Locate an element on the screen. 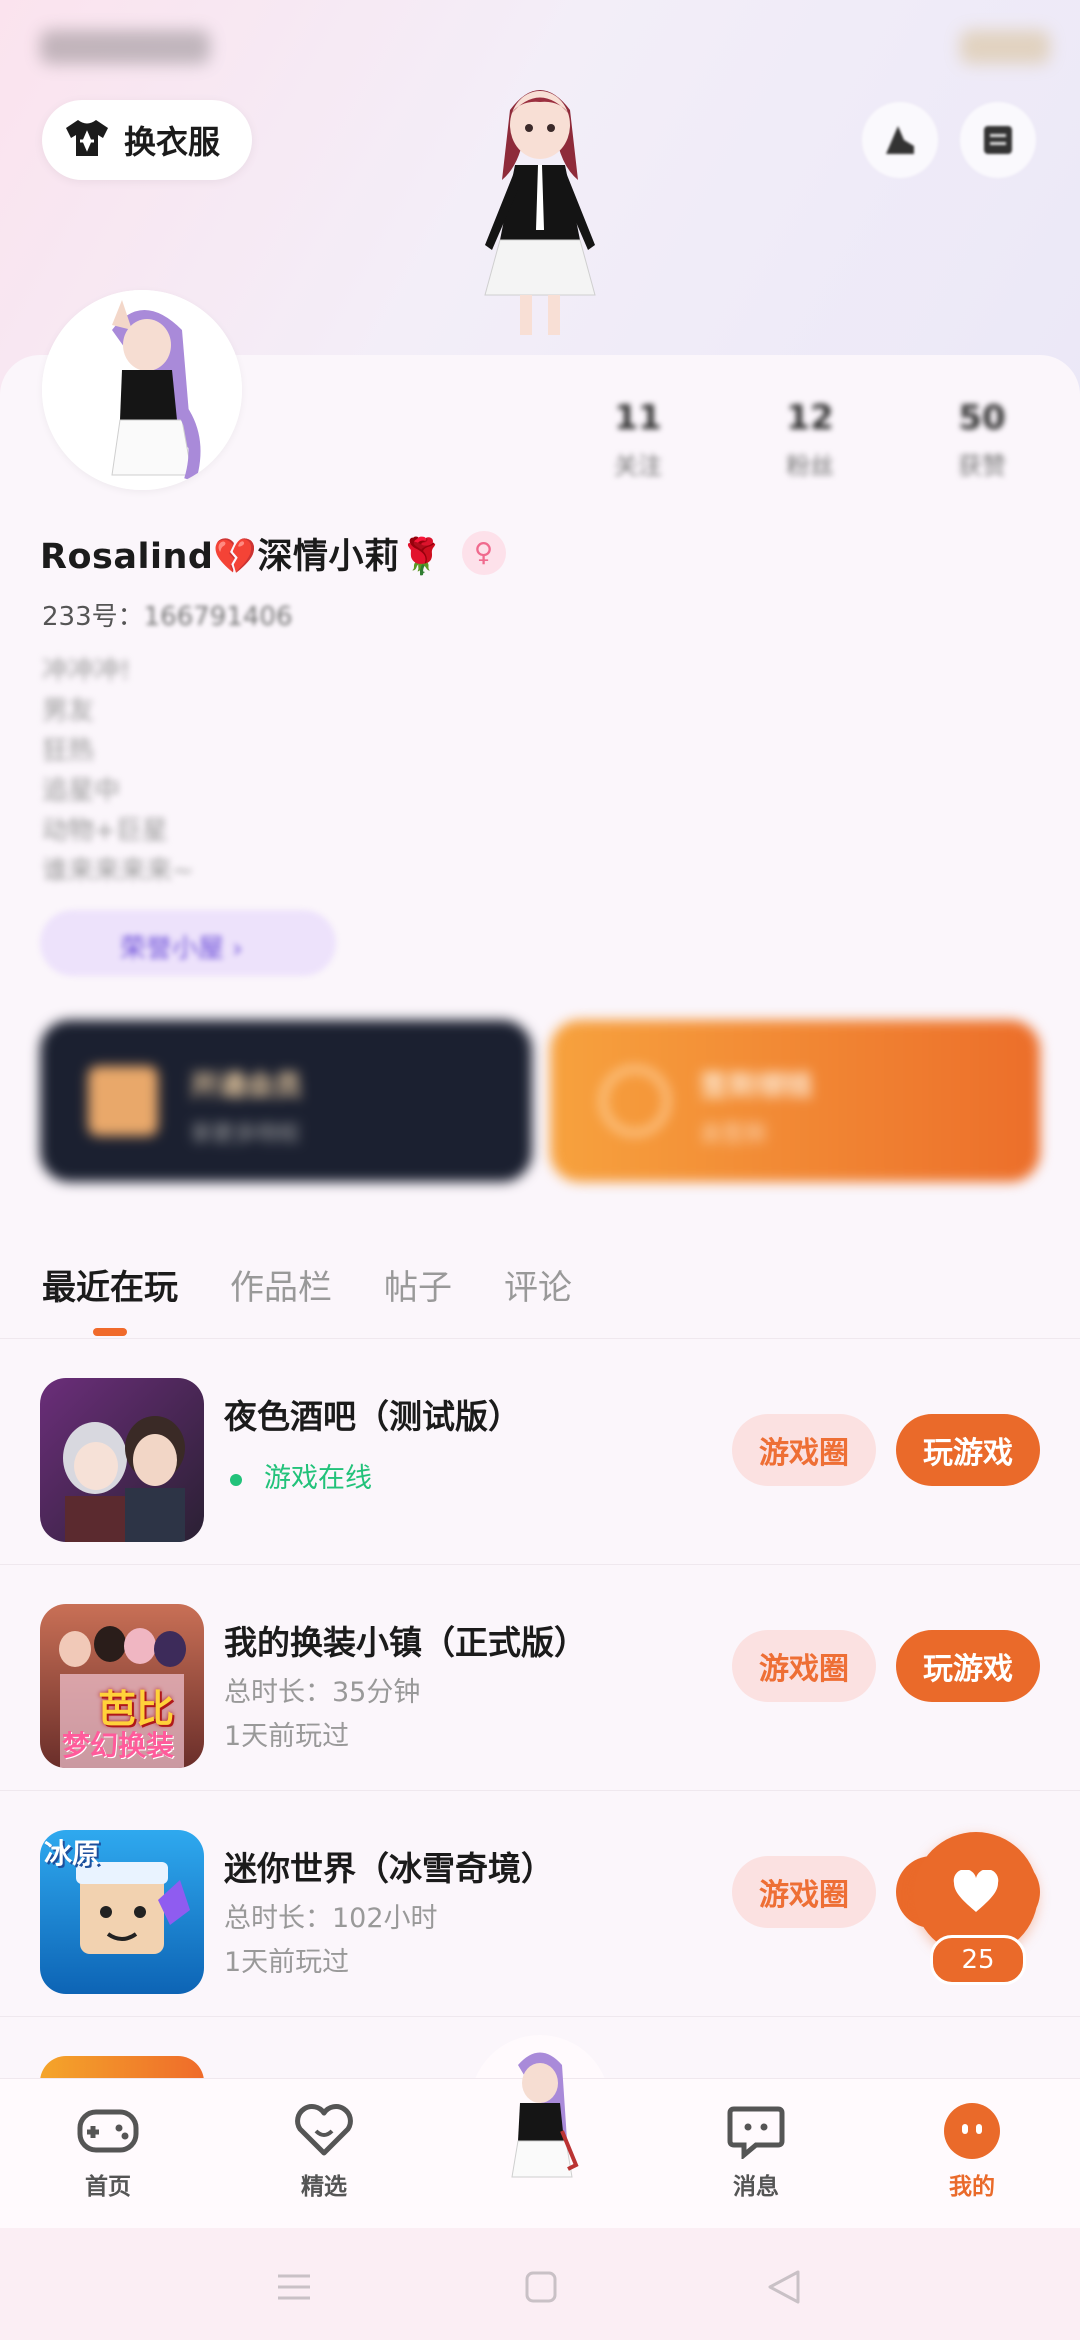 This screenshot has height=2340, width=1080. nav-featured: 精选 is located at coordinates (324, 2150).